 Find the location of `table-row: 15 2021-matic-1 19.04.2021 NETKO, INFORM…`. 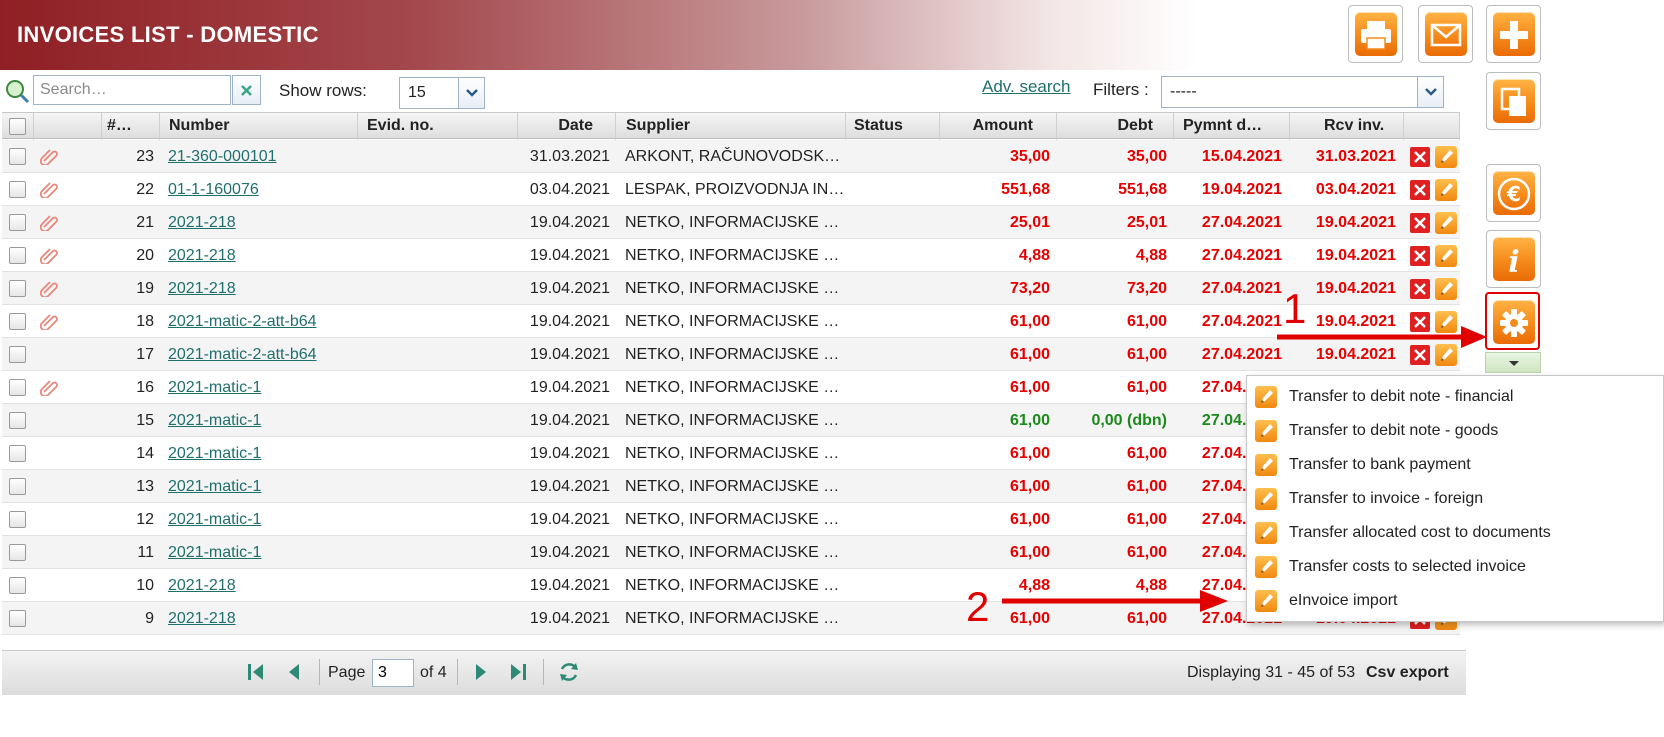

table-row: 15 2021-matic-1 19.04.2021 NETKO, INFORM… is located at coordinates (731, 420).